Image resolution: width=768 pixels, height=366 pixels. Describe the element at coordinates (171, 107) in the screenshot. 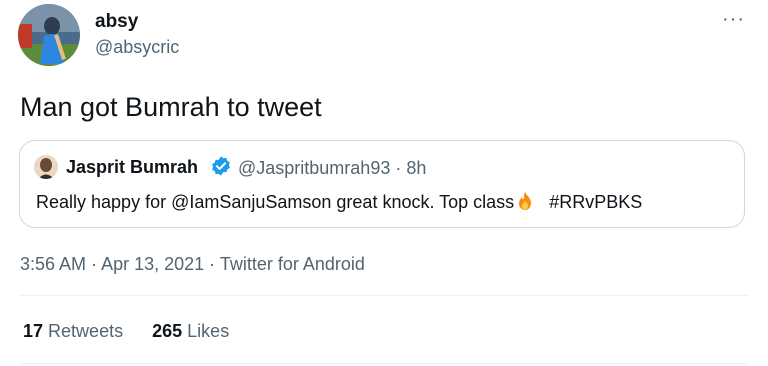

I see `tweet-text: Man got Bumrah to tweet` at that location.